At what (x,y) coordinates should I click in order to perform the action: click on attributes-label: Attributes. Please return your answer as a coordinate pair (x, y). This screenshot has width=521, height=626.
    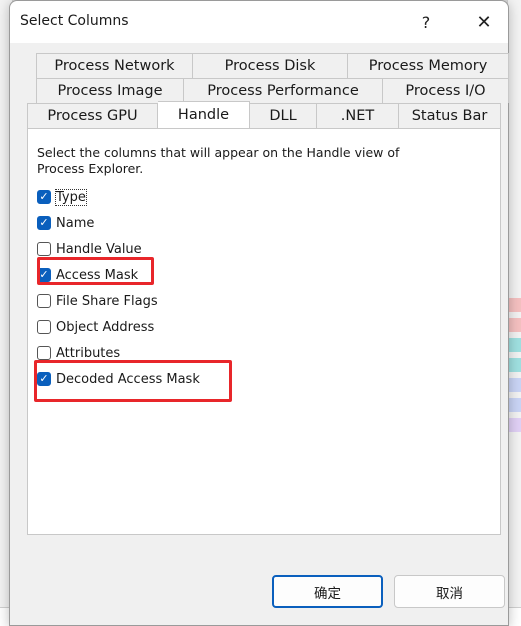
    Looking at the image, I should click on (88, 353).